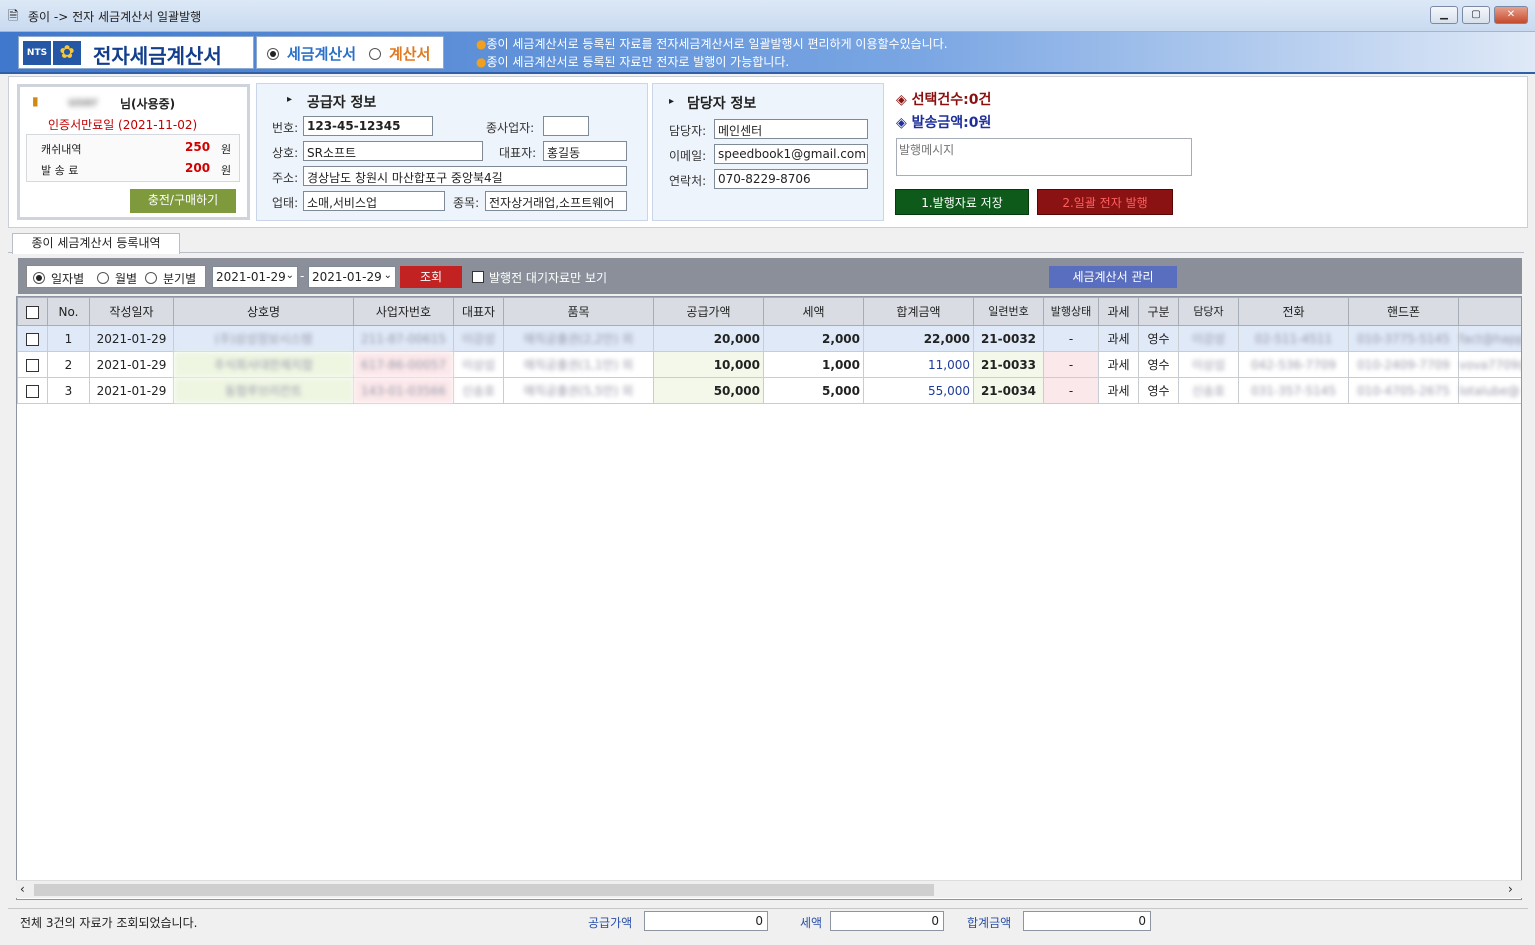 This screenshot has height=945, width=1535. Describe the element at coordinates (767, 16) in the screenshot. I see `title-bar: 🗎 종이 -> 전자 세금계산서 일괄발행 ▁ ▢ ✕` at that location.